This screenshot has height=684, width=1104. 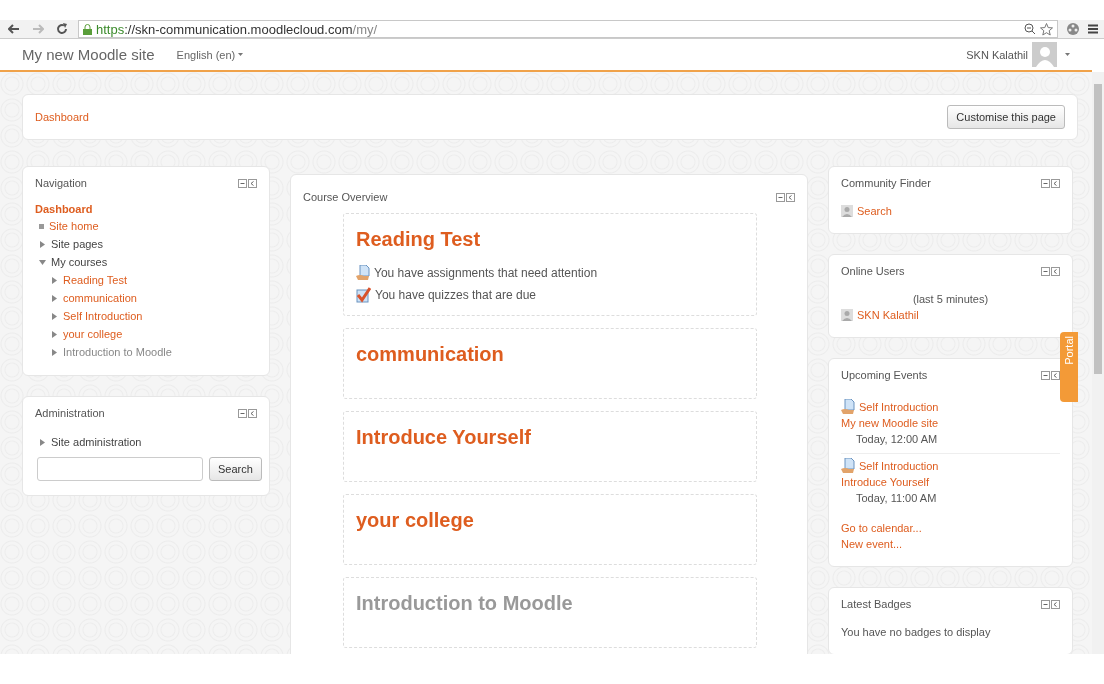 What do you see at coordinates (486, 273) in the screenshot?
I see `notice-text: You have assignments that need attention` at bounding box center [486, 273].